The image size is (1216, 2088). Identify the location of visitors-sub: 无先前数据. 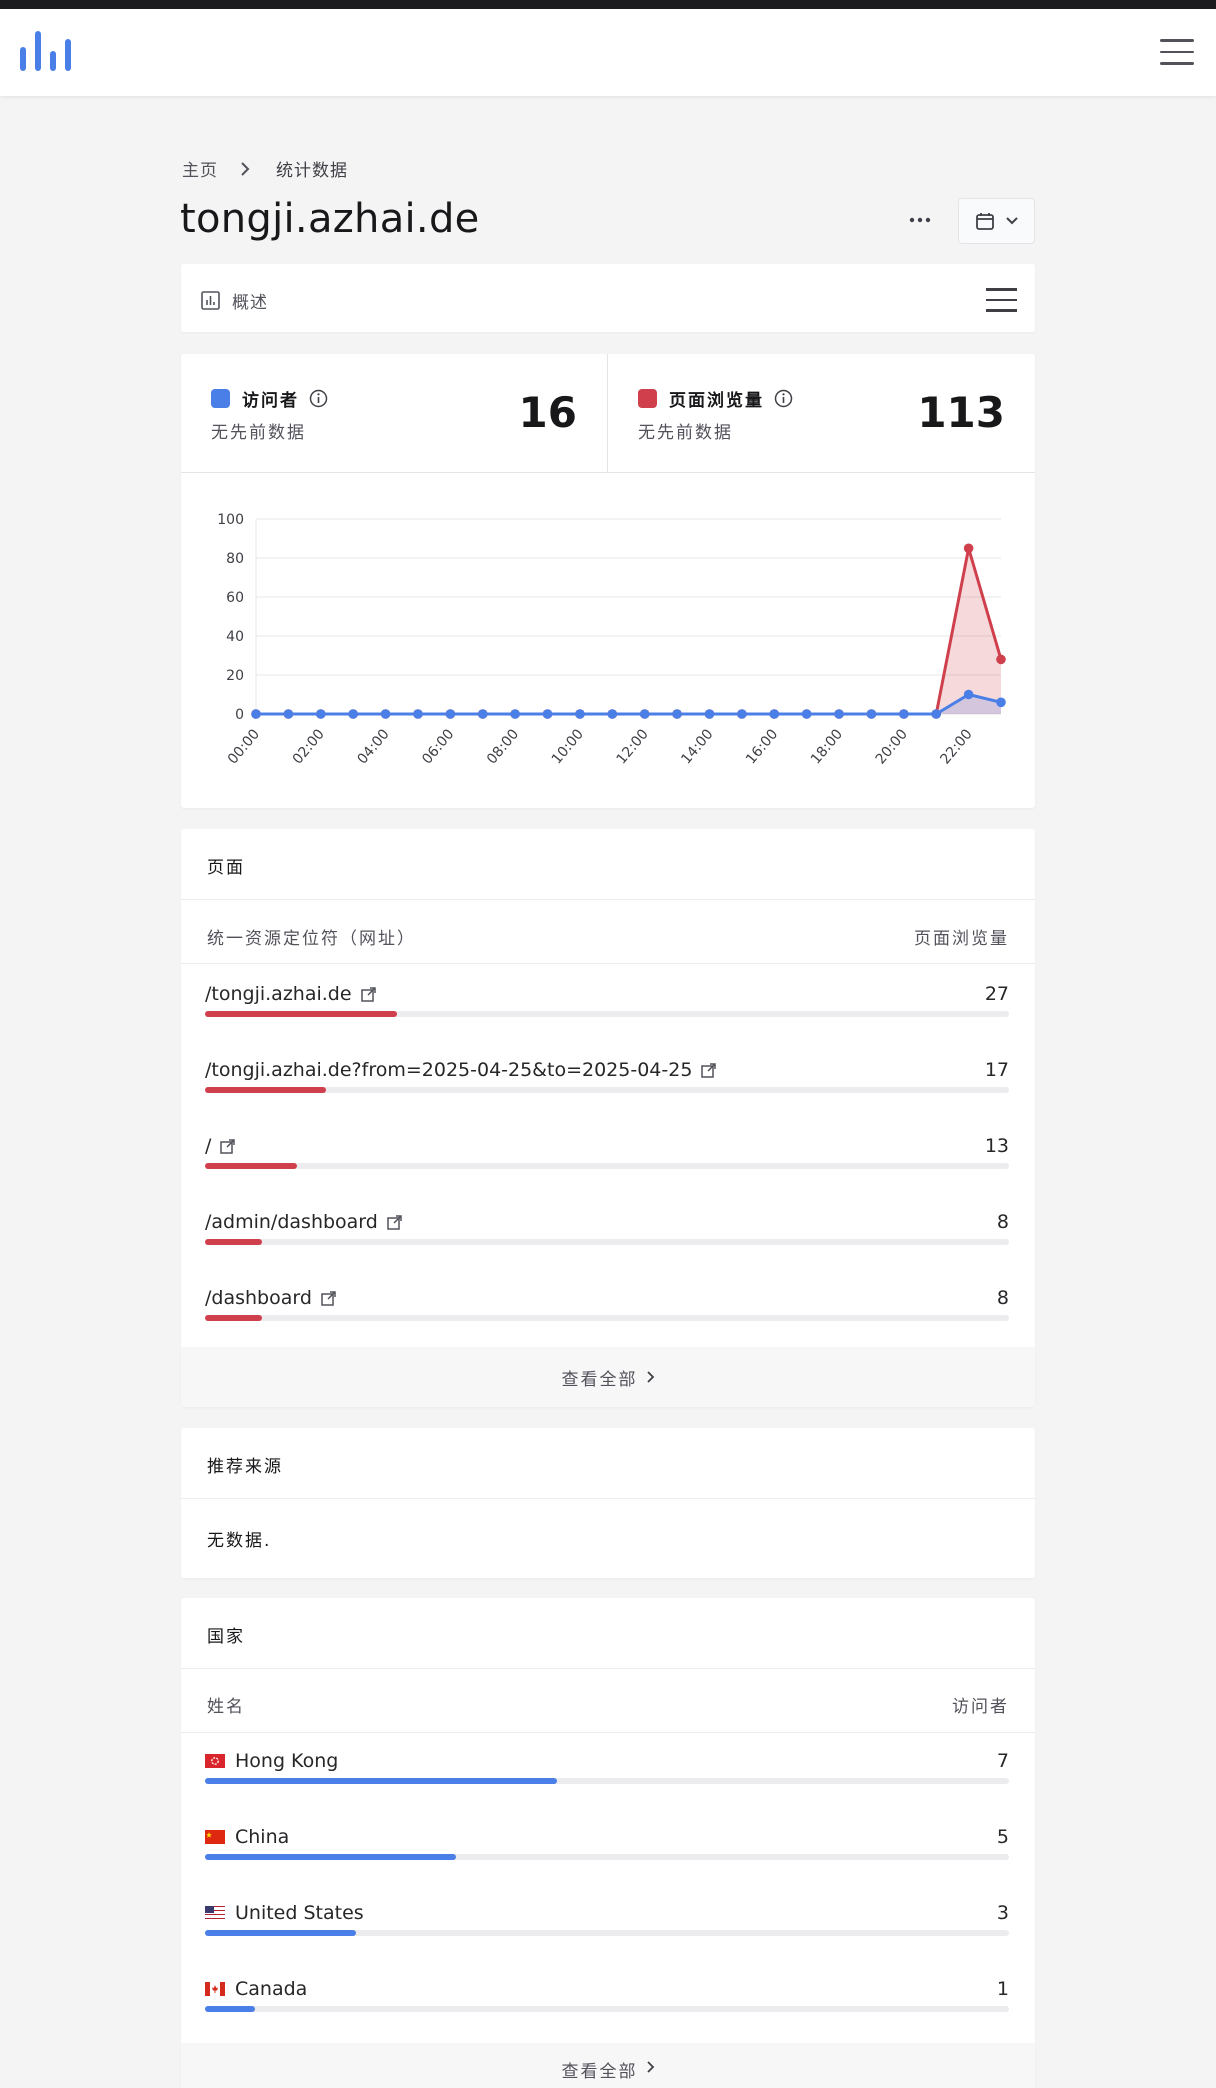
(258, 433).